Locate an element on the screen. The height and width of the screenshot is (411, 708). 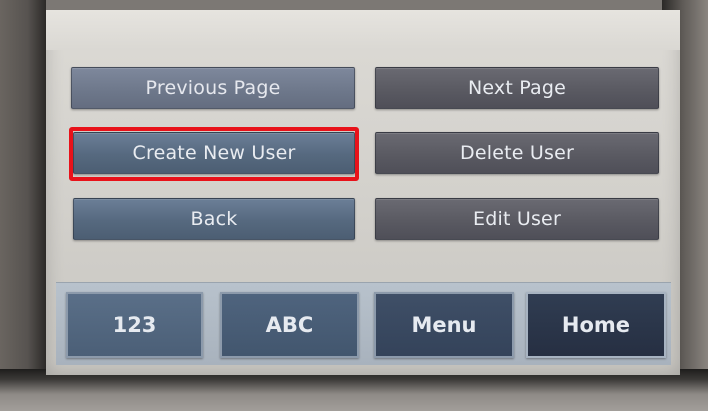
previous-page-button: Previous Page is located at coordinates (213, 88).